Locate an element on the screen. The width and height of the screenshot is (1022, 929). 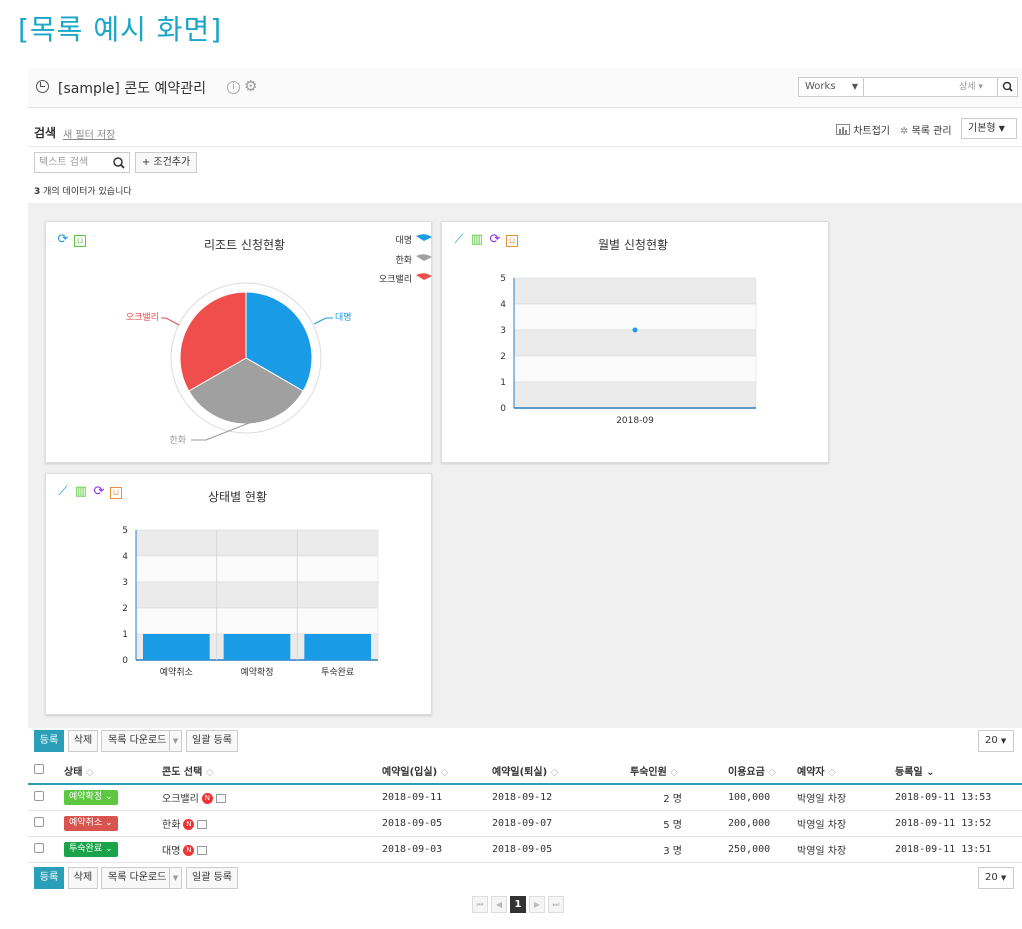
line-x-tick: 2018-09 is located at coordinates (635, 421).